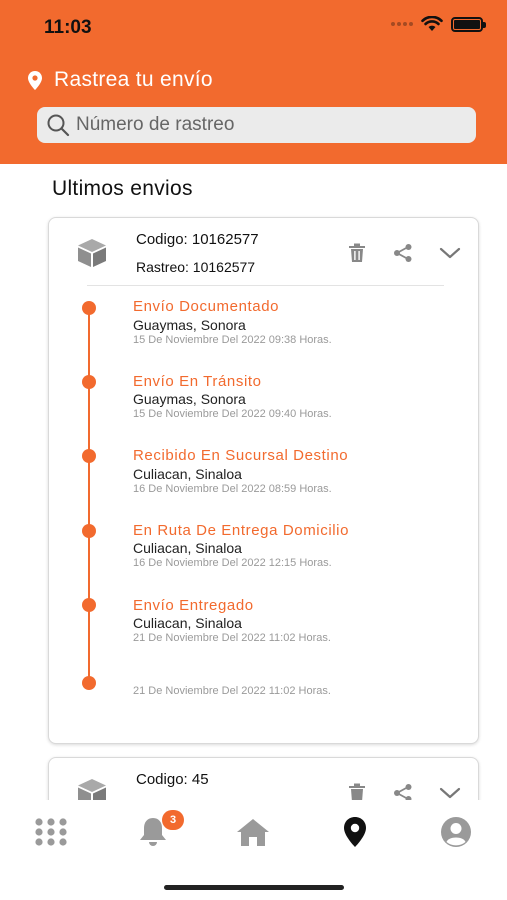 The image size is (507, 900). I want to click on tab-profile, so click(456, 832).